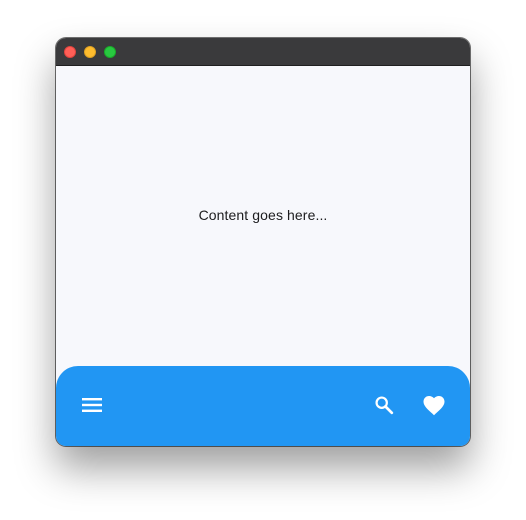  I want to click on search-button, so click(384, 405).